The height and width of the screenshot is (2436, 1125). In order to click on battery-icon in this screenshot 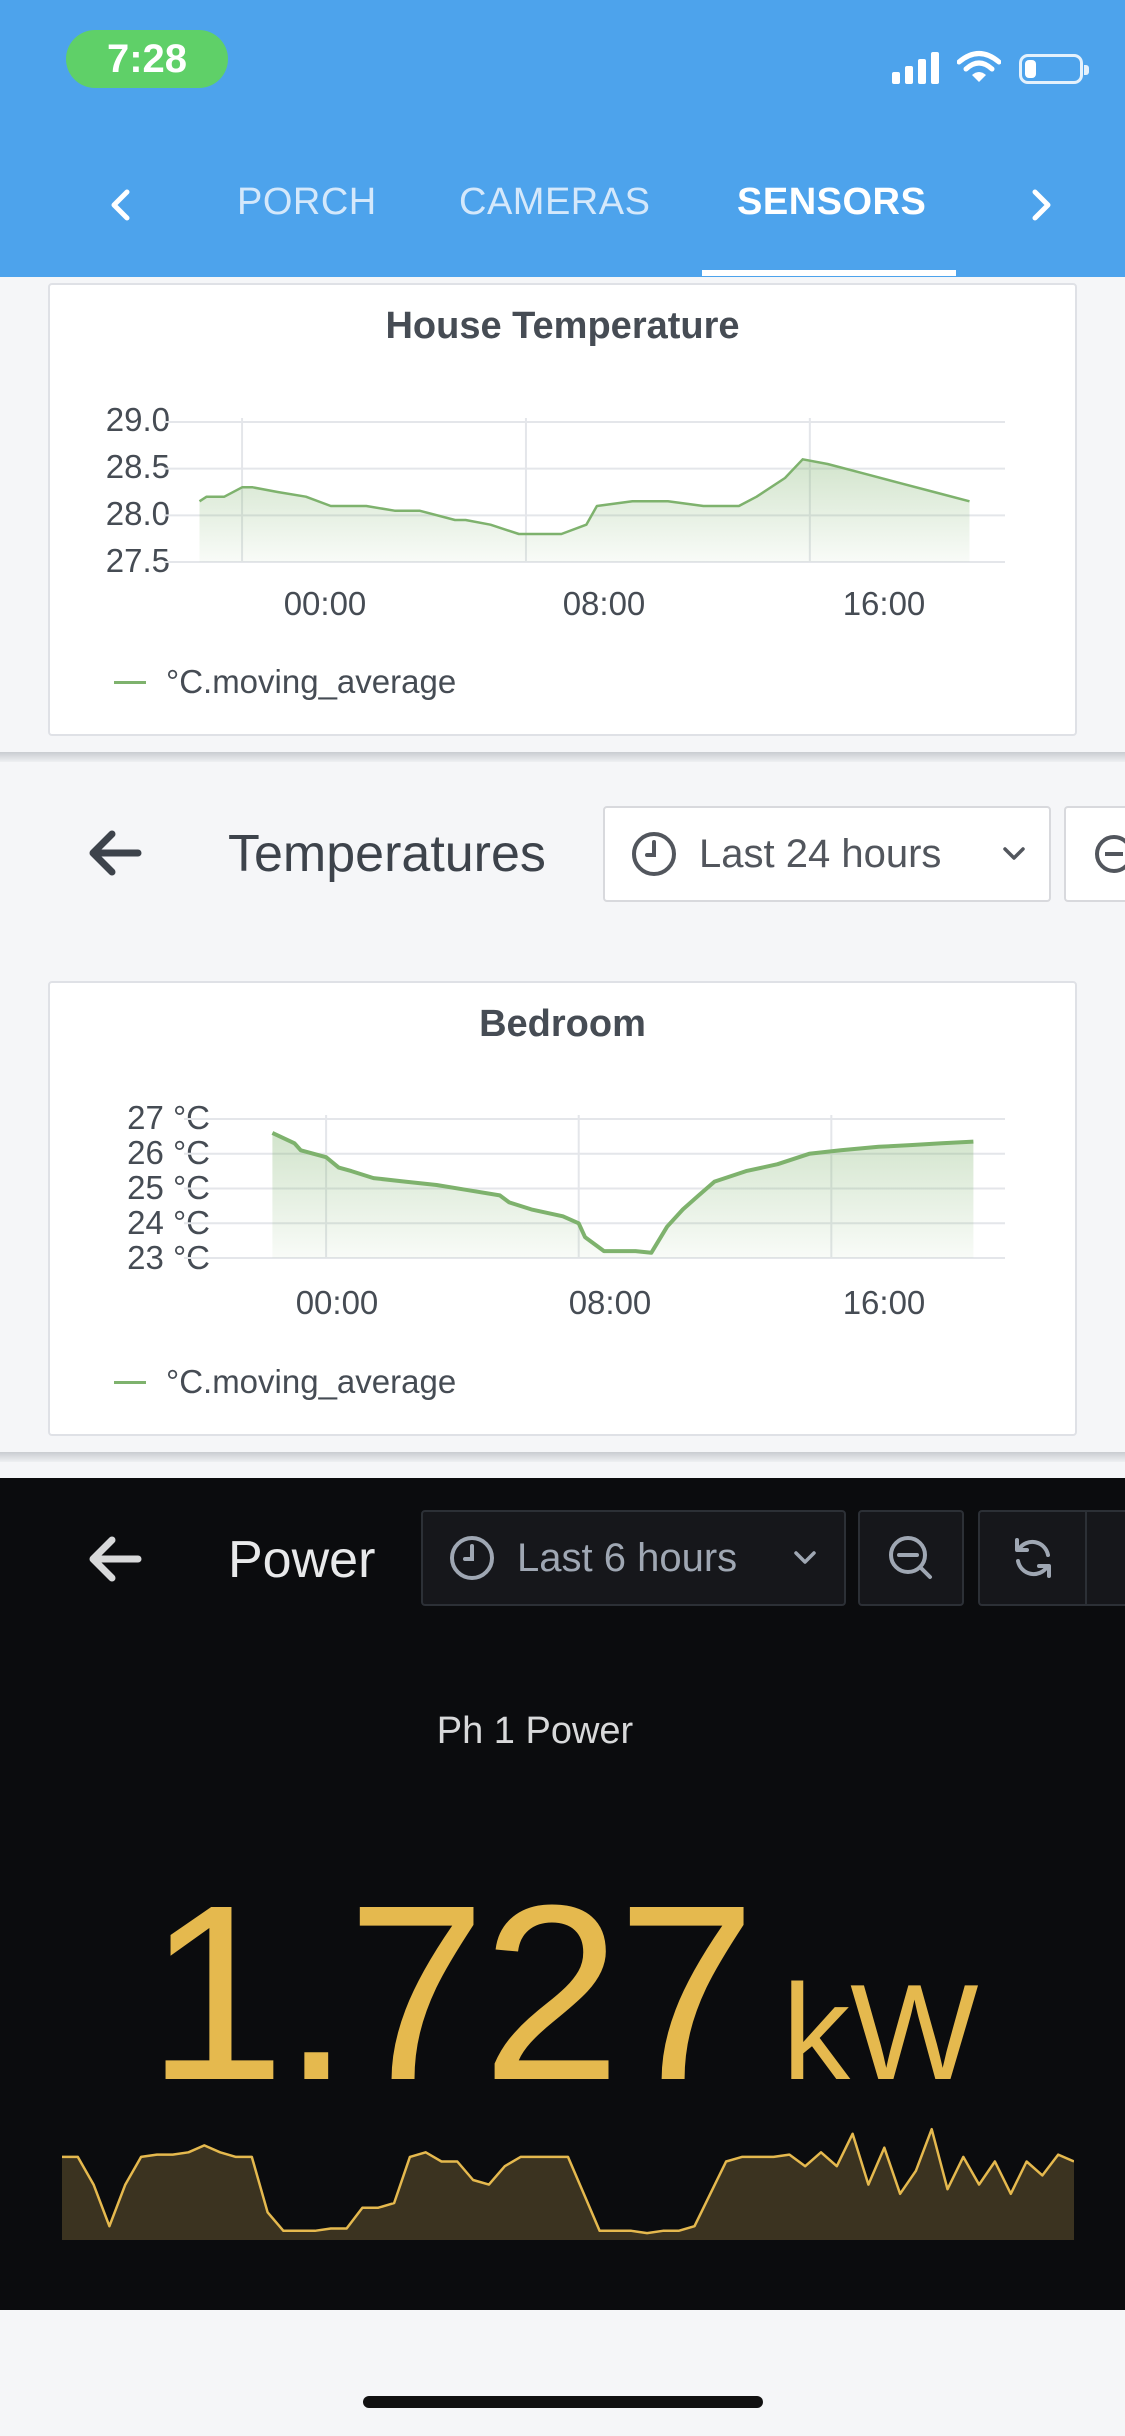, I will do `click(1054, 69)`.